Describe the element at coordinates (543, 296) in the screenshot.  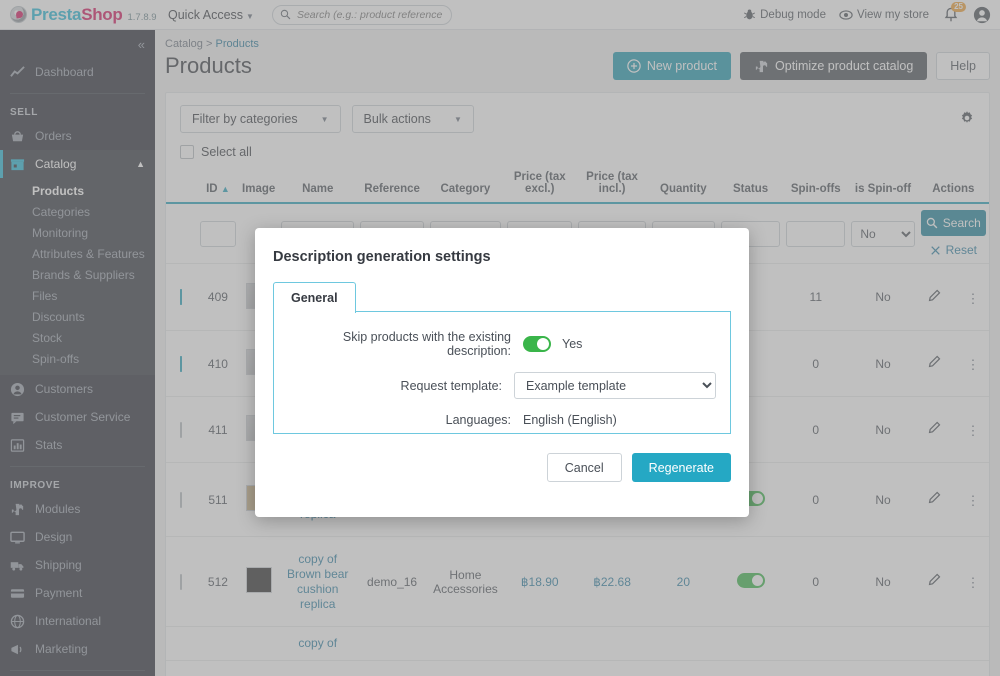
I see `tab-filler` at that location.